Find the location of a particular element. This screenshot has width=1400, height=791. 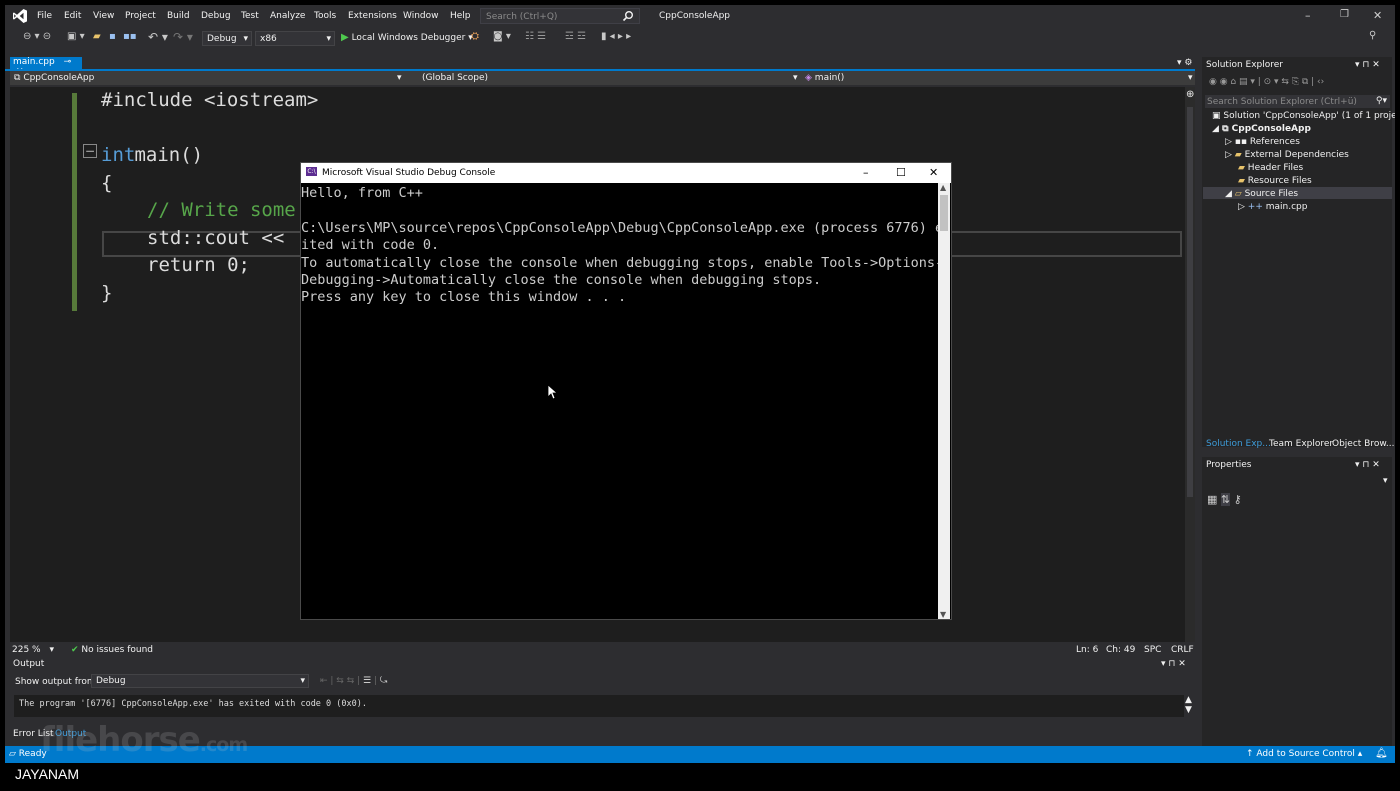

console-scrollbar: ▲ ▼ is located at coordinates (944, 401).